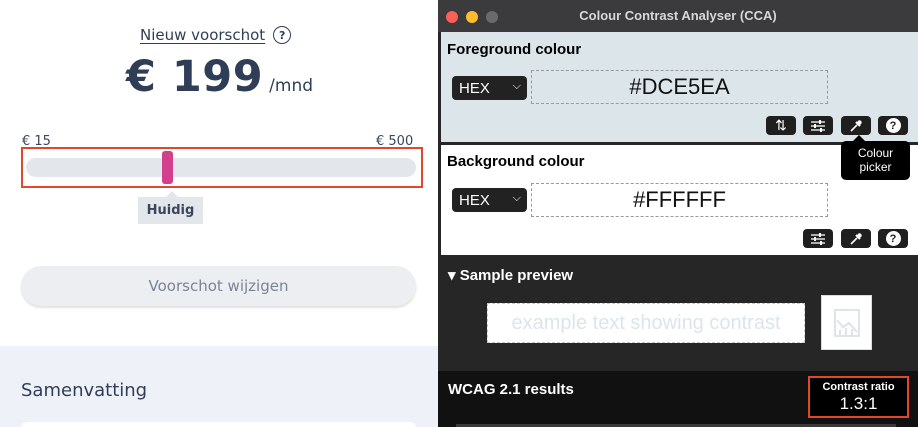 The width and height of the screenshot is (918, 427). What do you see at coordinates (511, 389) in the screenshot?
I see `wcag-results-title: WCAG 2.1 results` at bounding box center [511, 389].